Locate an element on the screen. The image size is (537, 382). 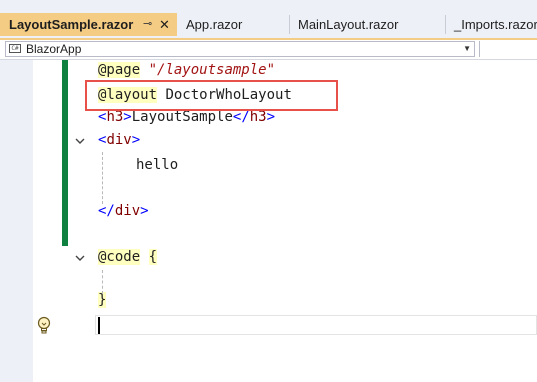
razor-directive: @code is located at coordinates (119, 257).